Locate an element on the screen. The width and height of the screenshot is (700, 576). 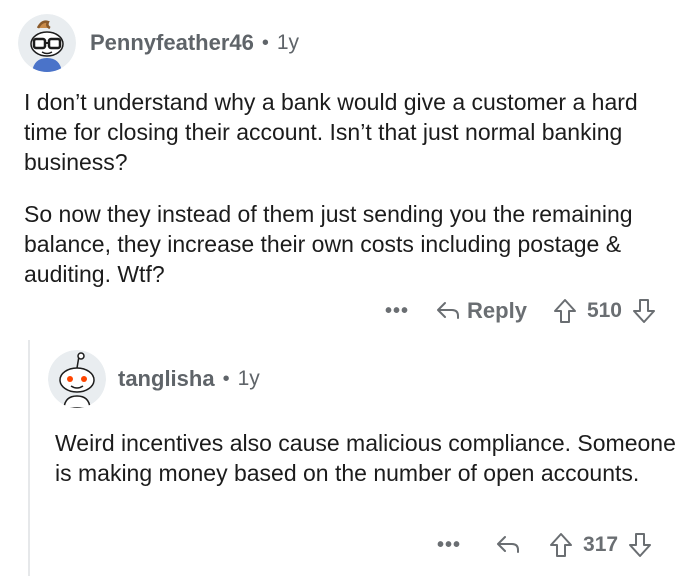
reply-button: Reply is located at coordinates (481, 311).